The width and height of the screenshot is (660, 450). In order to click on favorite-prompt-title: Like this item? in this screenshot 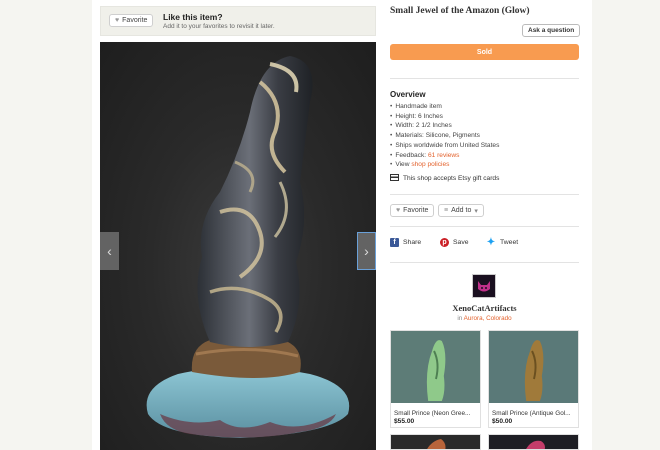, I will do `click(193, 17)`.